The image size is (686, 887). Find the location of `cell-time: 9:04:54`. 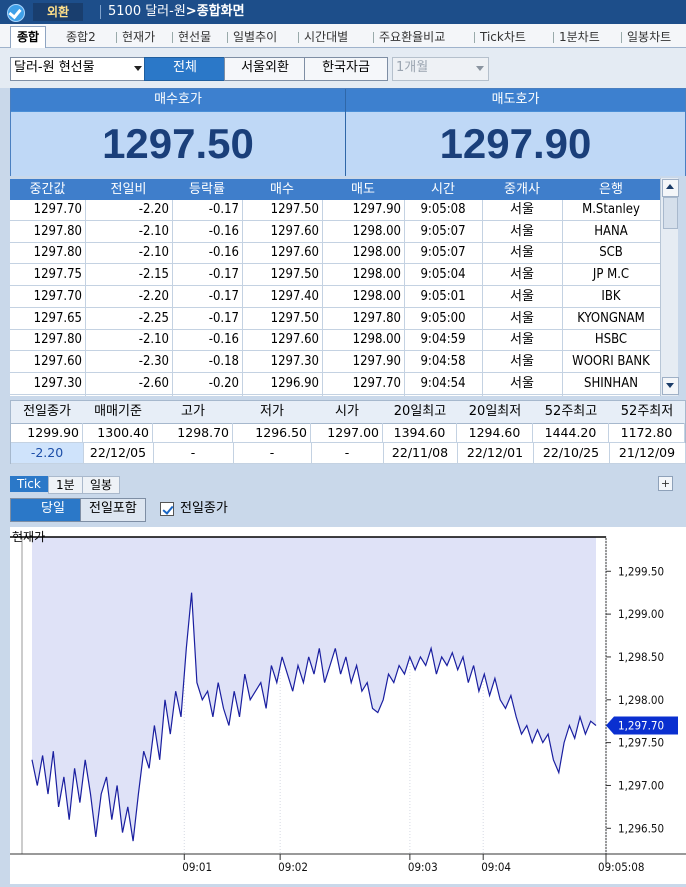

cell-time: 9:04:54 is located at coordinates (443, 383).